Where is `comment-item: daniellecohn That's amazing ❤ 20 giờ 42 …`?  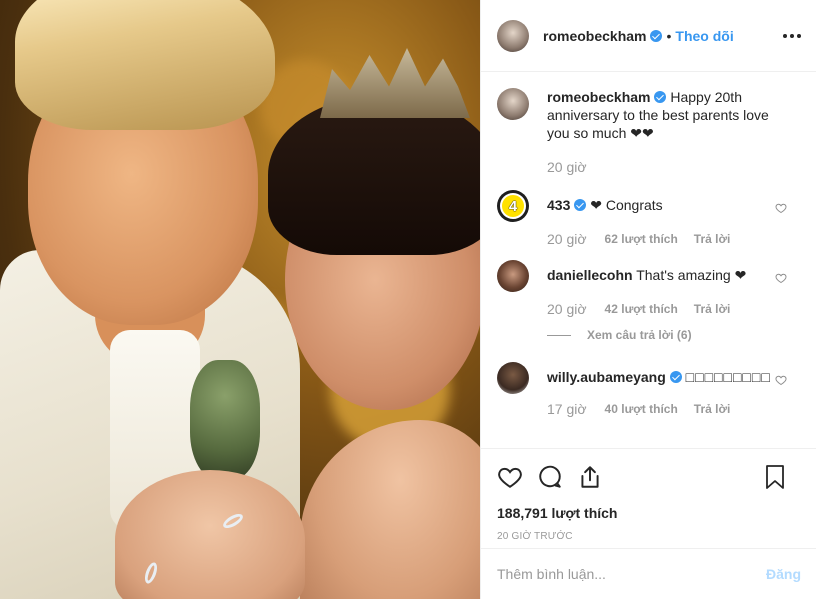
comment-item: daniellecohn That's amazing ❤ 20 giờ 42 … is located at coordinates (649, 289).